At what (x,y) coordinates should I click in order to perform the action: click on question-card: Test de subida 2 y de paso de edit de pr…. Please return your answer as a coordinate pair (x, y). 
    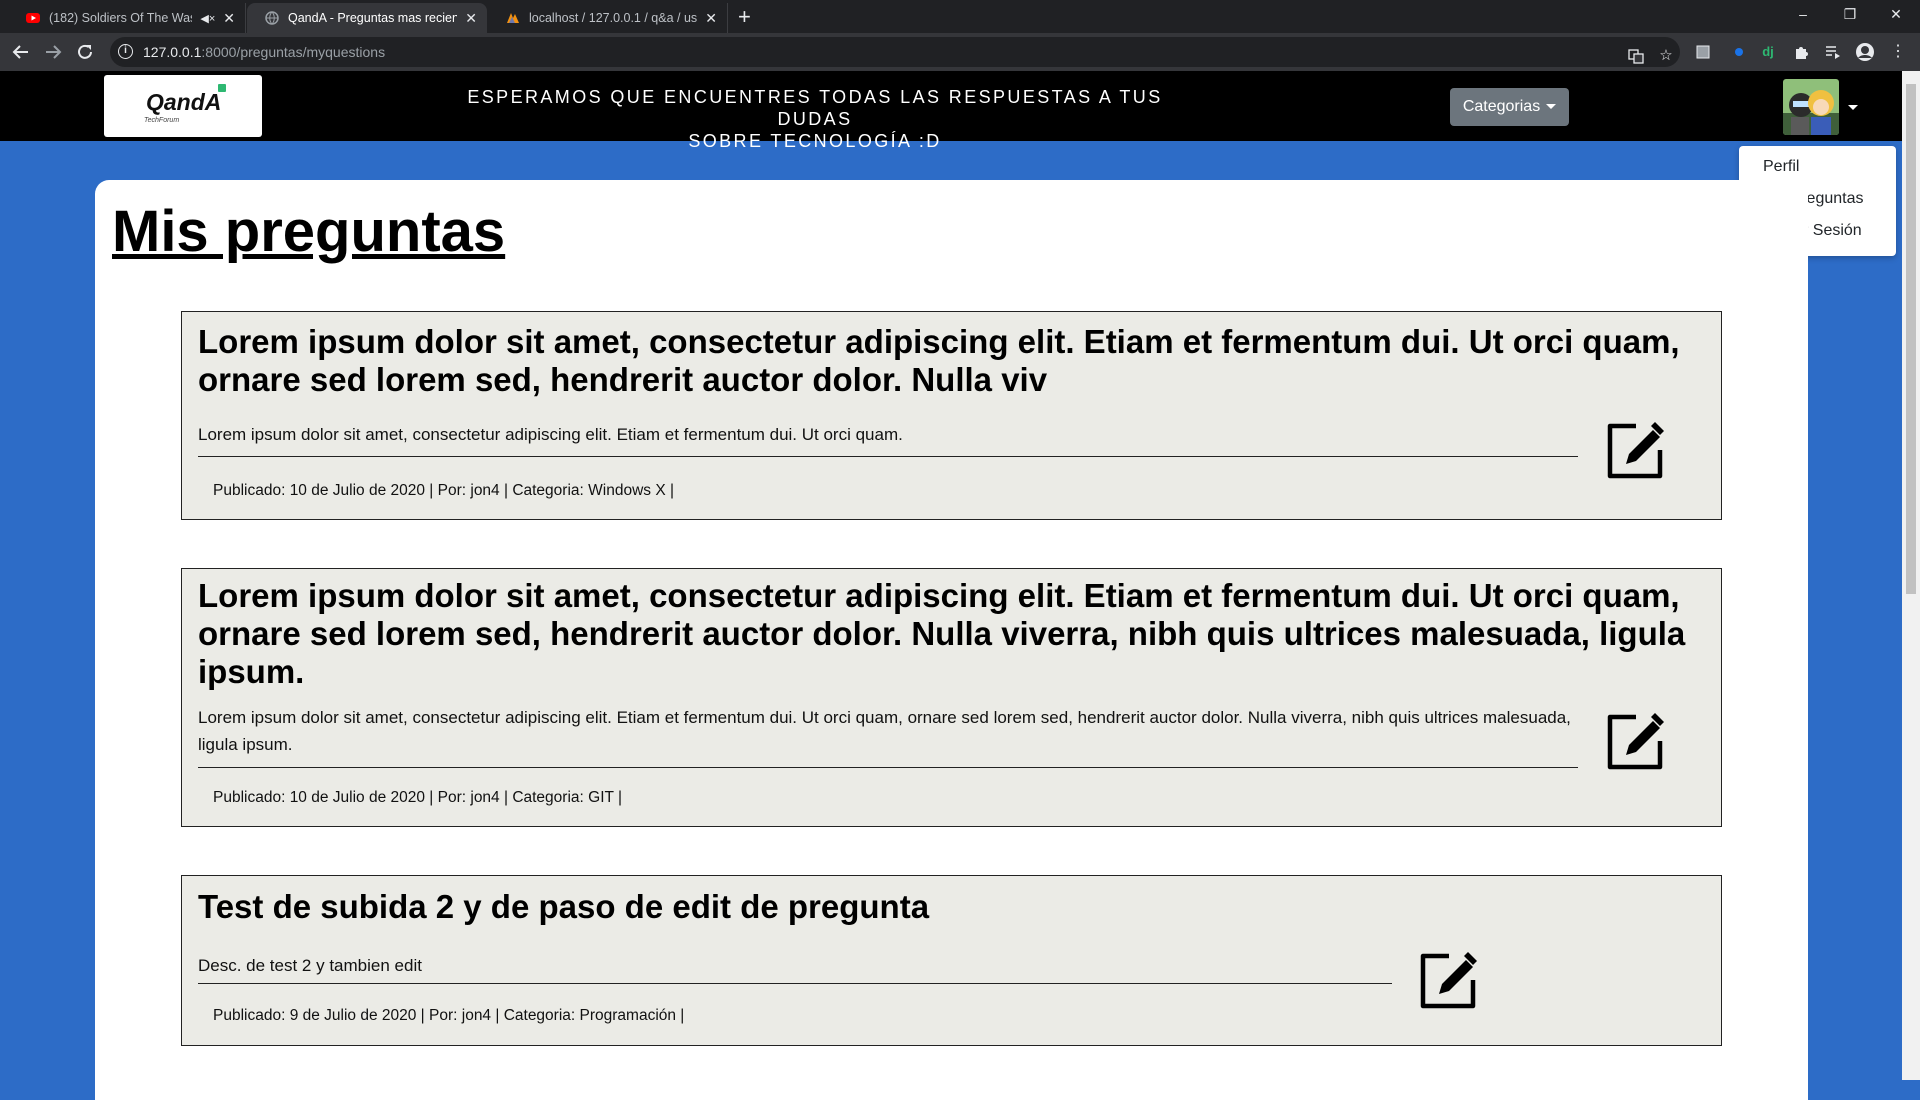
    Looking at the image, I should click on (951, 960).